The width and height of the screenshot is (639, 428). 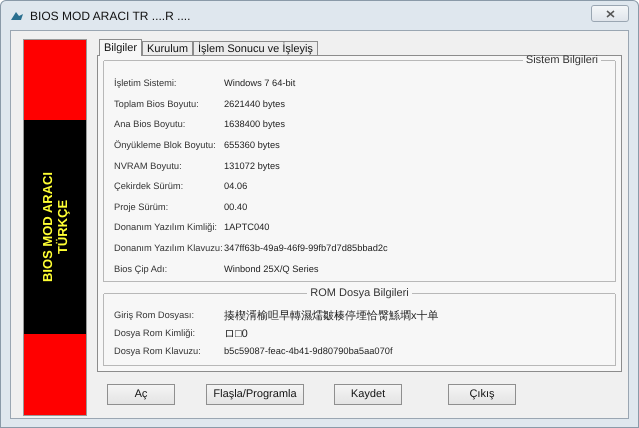 What do you see at coordinates (271, 269) in the screenshot?
I see `field-value: Winbond 25X/Q Series` at bounding box center [271, 269].